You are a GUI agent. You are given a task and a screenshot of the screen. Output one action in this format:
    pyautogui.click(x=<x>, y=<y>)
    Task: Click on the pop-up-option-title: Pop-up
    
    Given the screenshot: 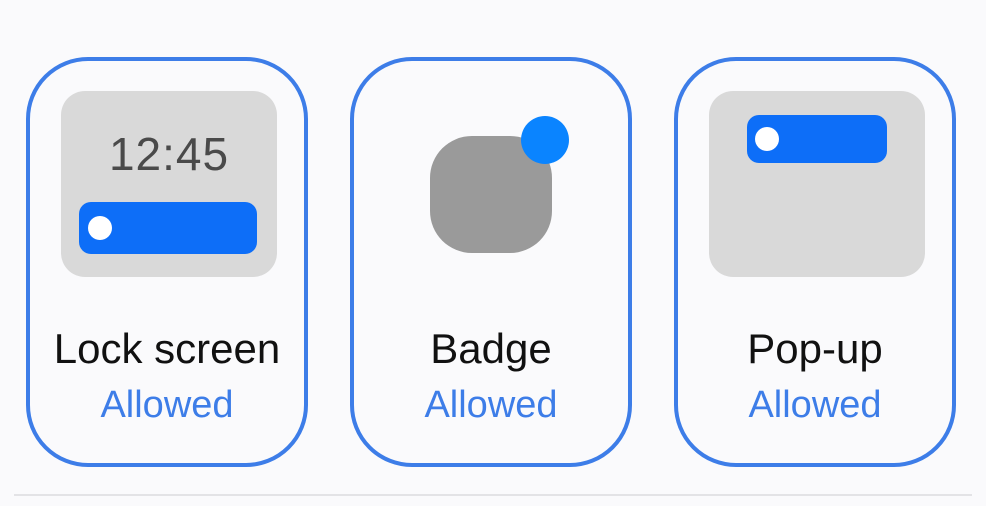 What is the action you would take?
    pyautogui.click(x=815, y=348)
    